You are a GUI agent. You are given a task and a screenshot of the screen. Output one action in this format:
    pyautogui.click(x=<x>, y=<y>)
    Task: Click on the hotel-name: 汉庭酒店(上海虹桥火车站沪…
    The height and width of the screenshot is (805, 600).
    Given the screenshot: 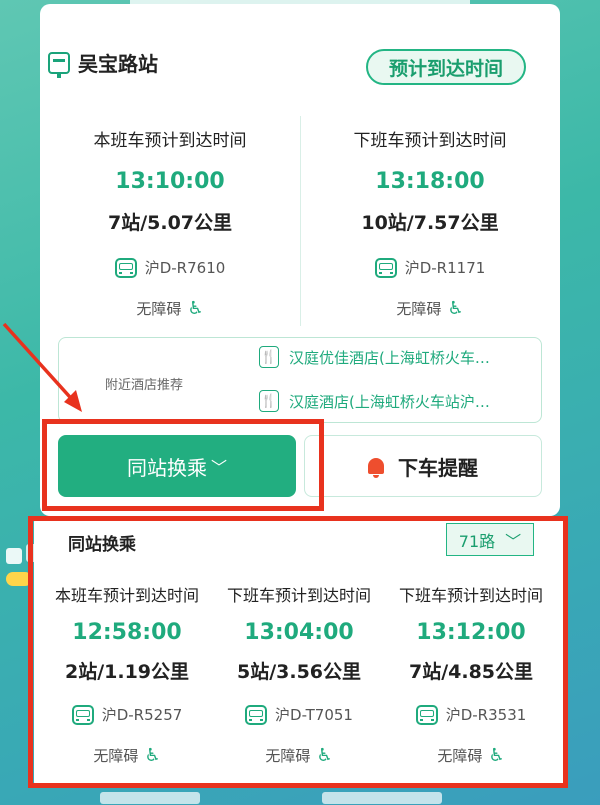 What is the action you would take?
    pyautogui.click(x=389, y=401)
    